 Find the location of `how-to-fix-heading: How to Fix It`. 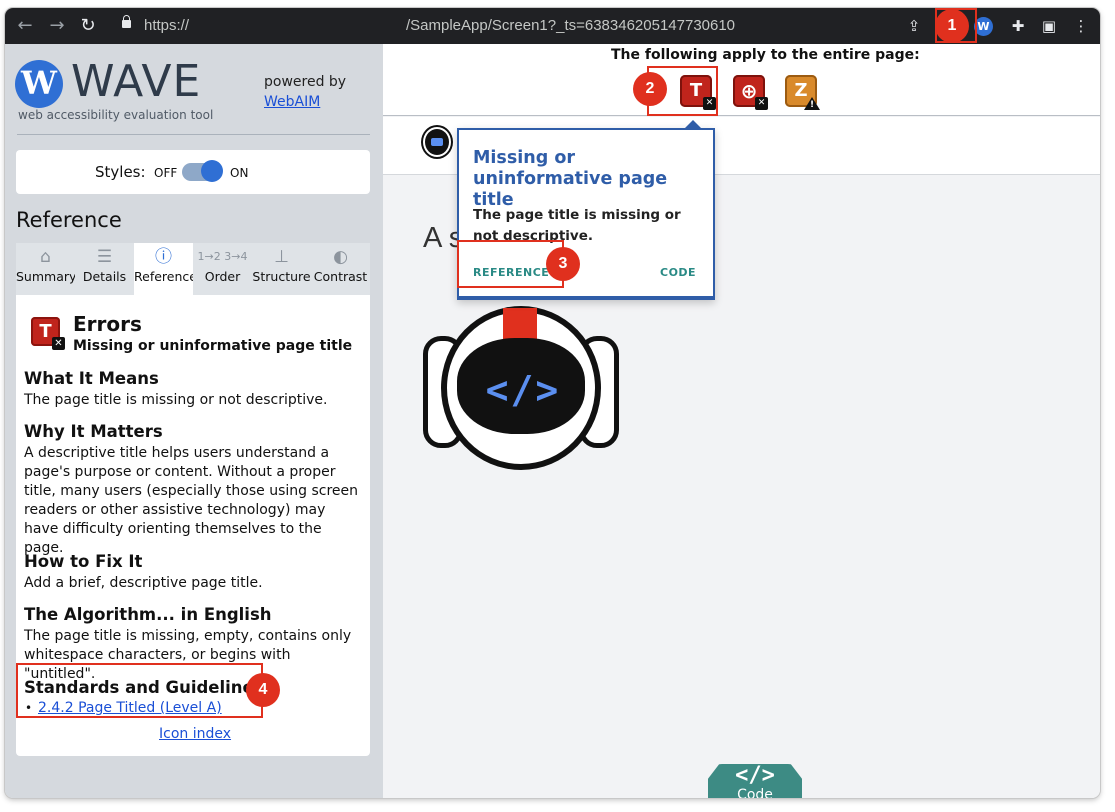

how-to-fix-heading: How to Fix It is located at coordinates (83, 561).